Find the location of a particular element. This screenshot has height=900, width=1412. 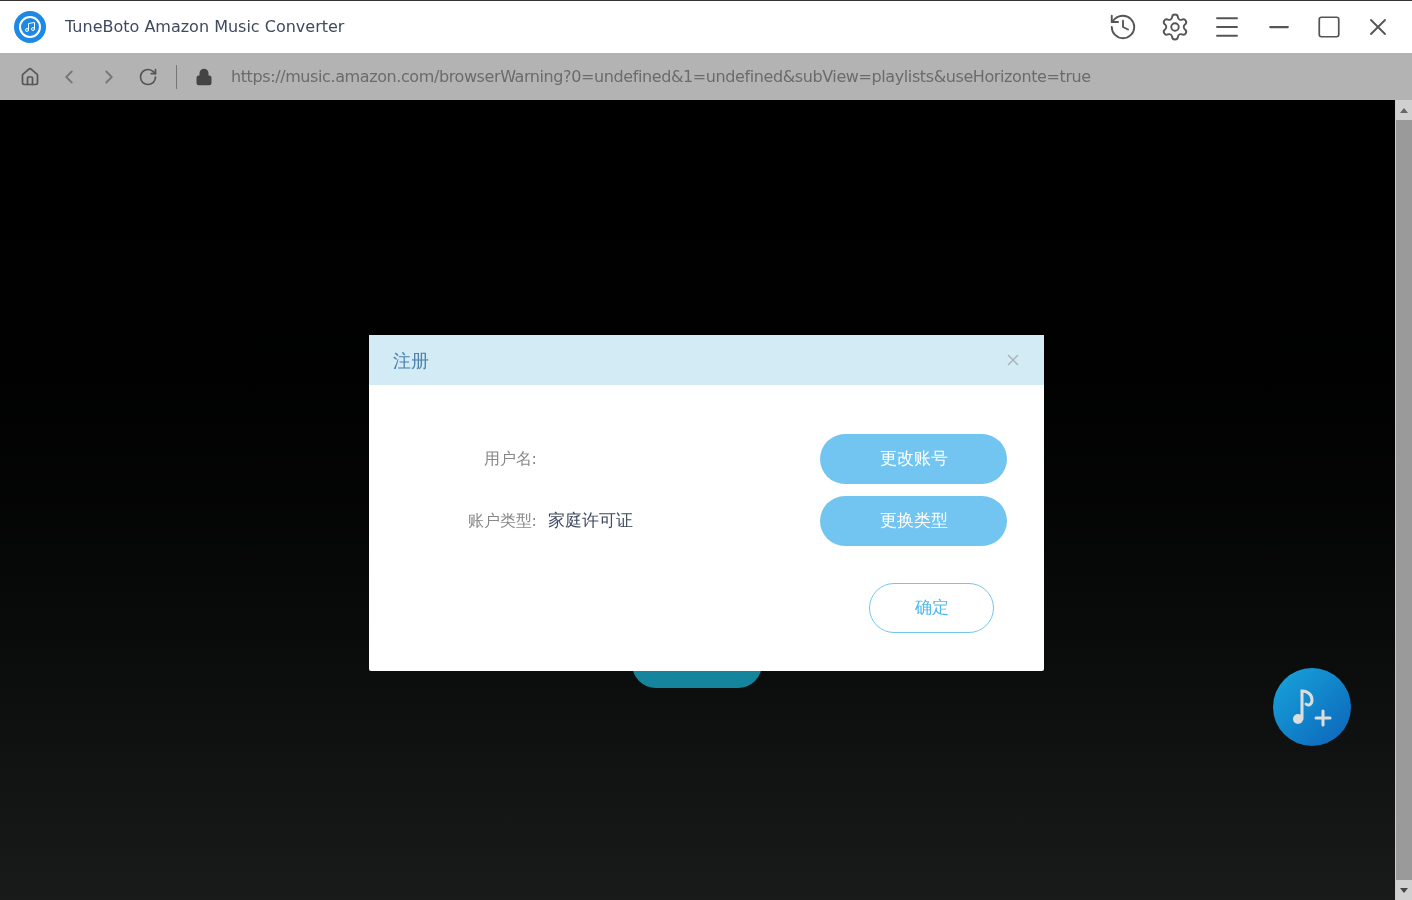

confirm-button: 确定 is located at coordinates (931, 608).